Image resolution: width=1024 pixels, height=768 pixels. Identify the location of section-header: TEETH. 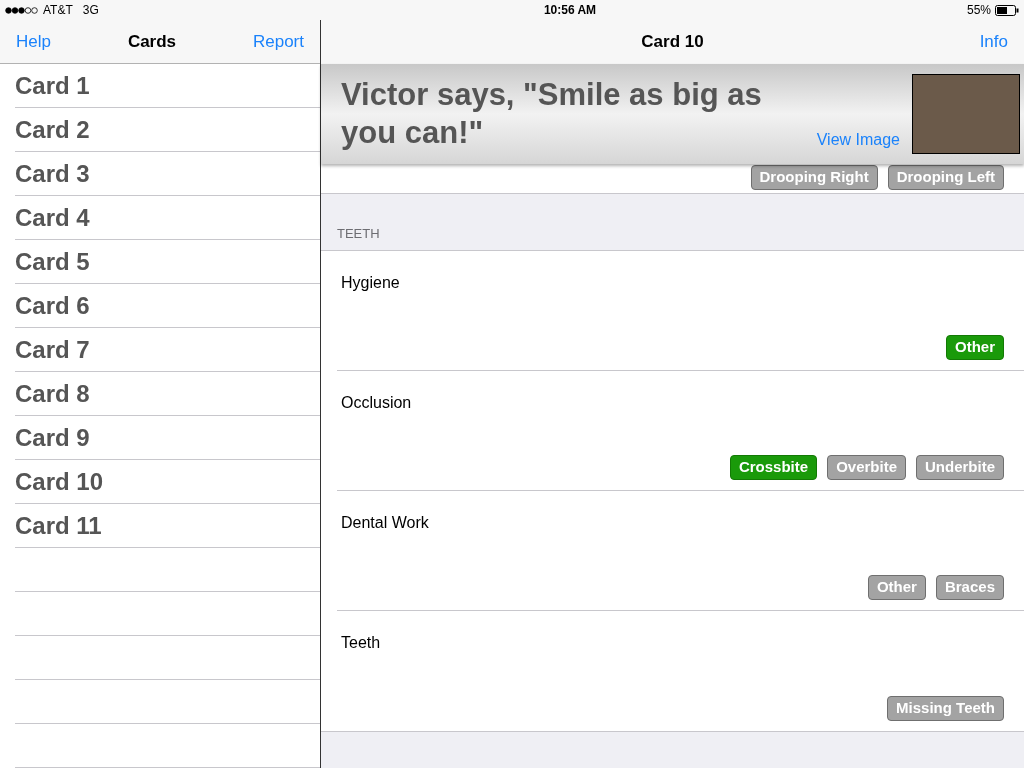
(358, 234).